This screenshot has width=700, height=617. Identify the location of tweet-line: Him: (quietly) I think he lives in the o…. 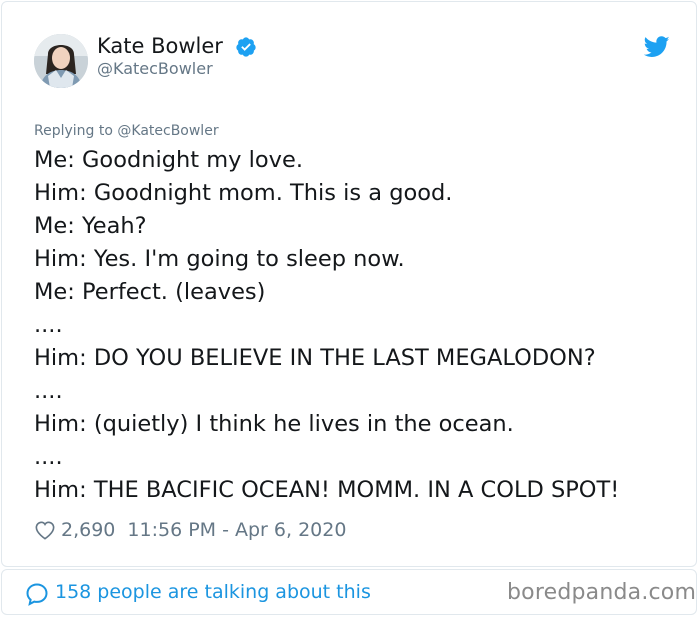
(274, 424).